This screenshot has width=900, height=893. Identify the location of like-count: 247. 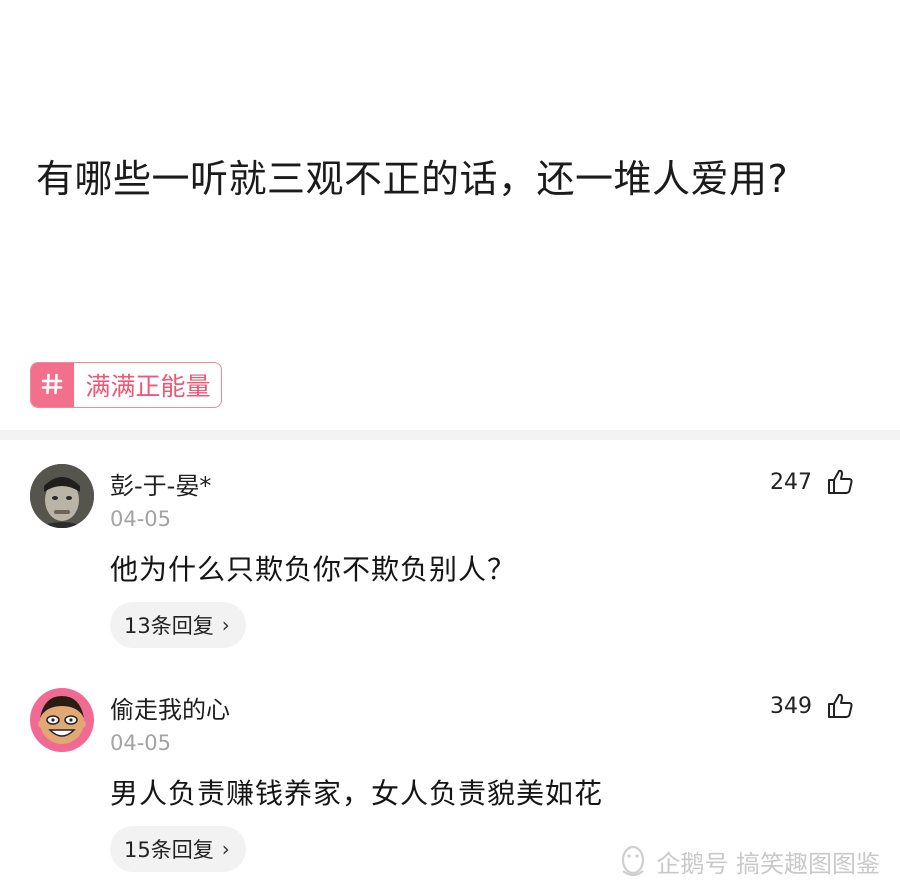
(791, 482).